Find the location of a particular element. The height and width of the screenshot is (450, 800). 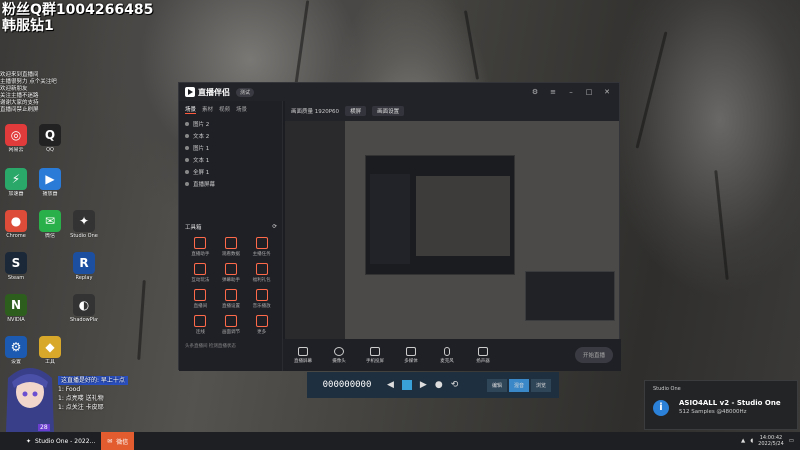

volume-icon: ◖ is located at coordinates (751, 441).